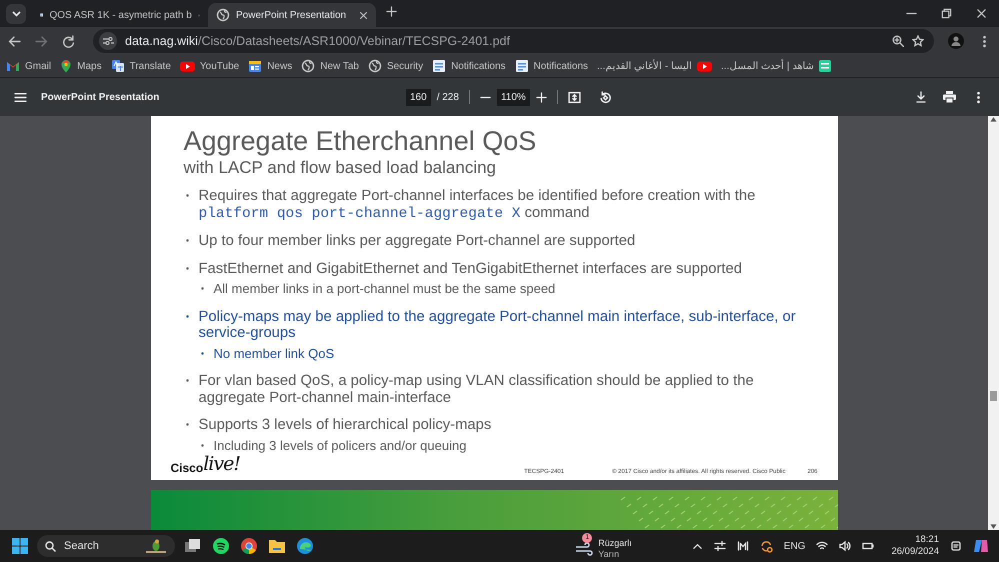 The image size is (999, 562). I want to click on zoom-field: 110%, so click(513, 97).